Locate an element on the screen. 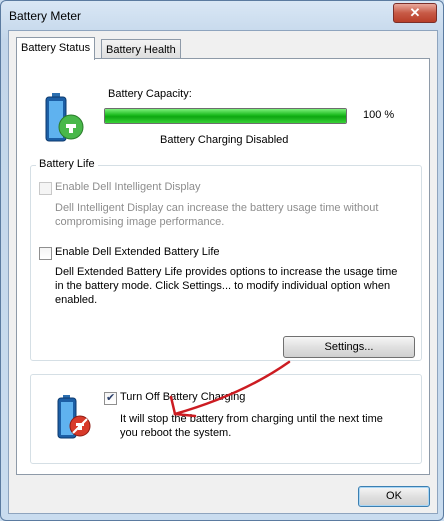  battery-capacity-bar is located at coordinates (225, 116).